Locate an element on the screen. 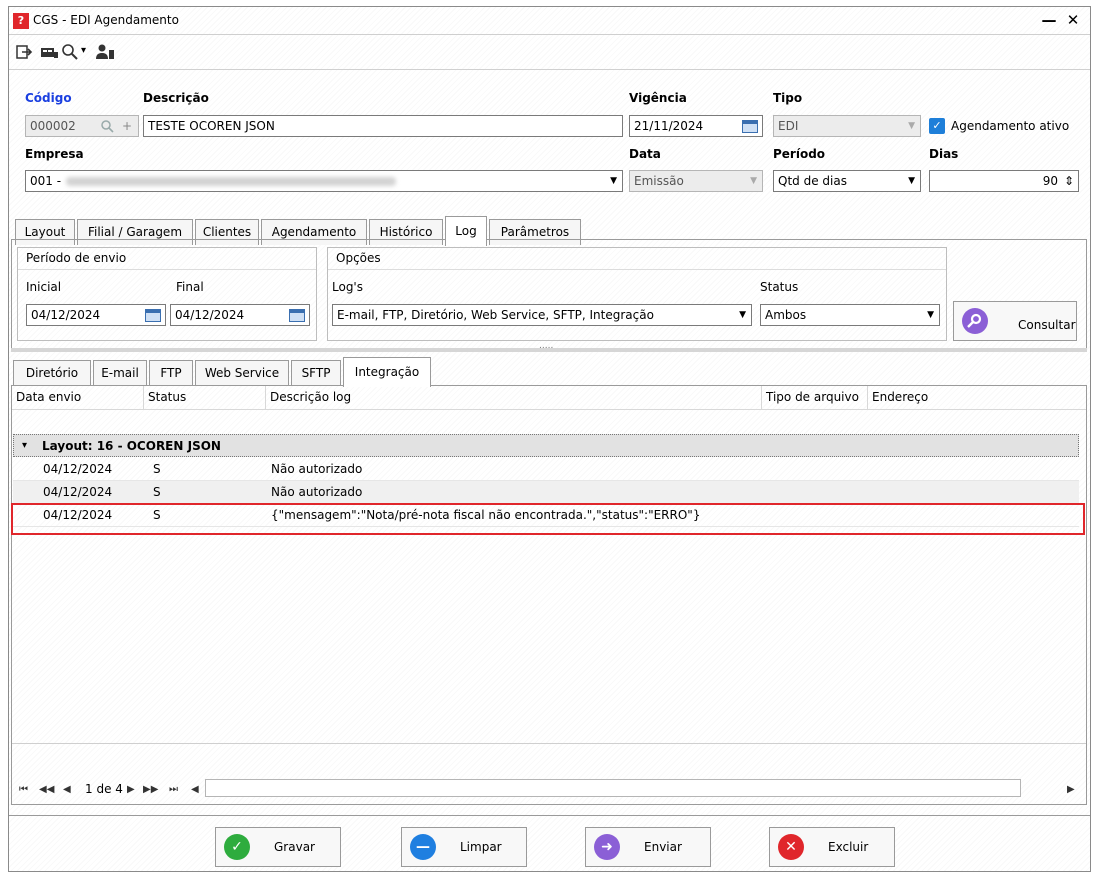 Image resolution: width=1098 pixels, height=878 pixels. subtab-sftp: SFTP is located at coordinates (316, 373).